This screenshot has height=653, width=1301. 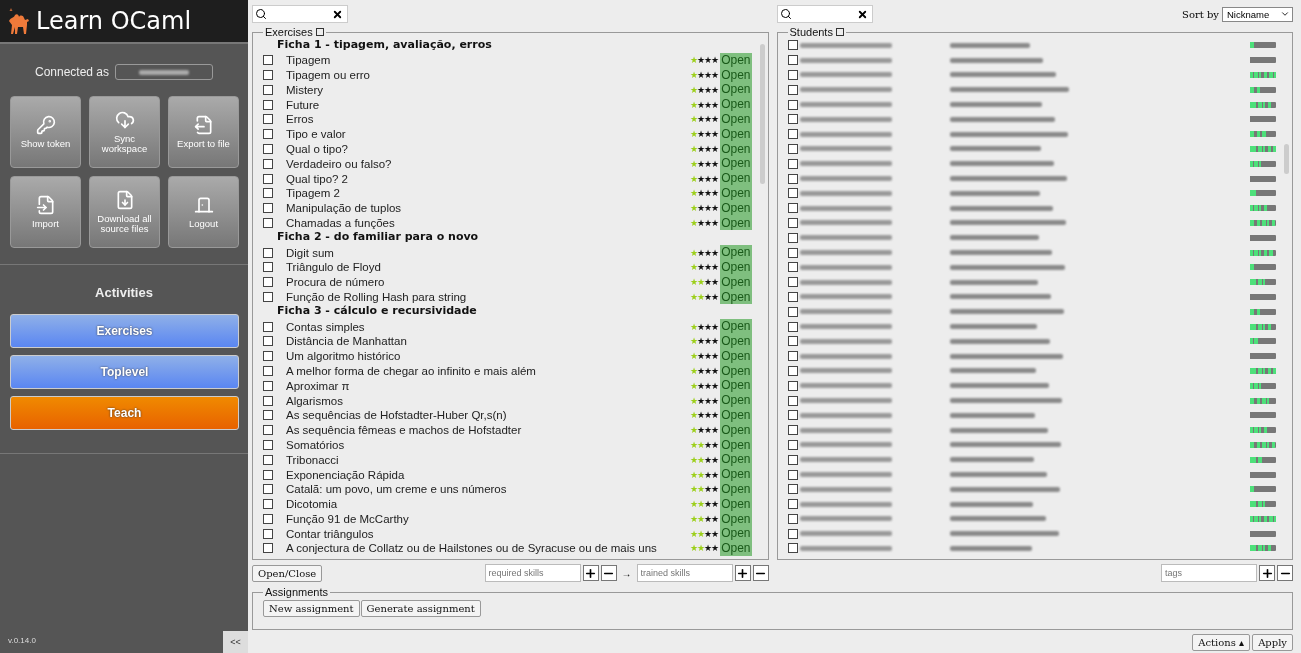 What do you see at coordinates (488, 341) in the screenshot?
I see `exercise-title: Distância de Manhattan` at bounding box center [488, 341].